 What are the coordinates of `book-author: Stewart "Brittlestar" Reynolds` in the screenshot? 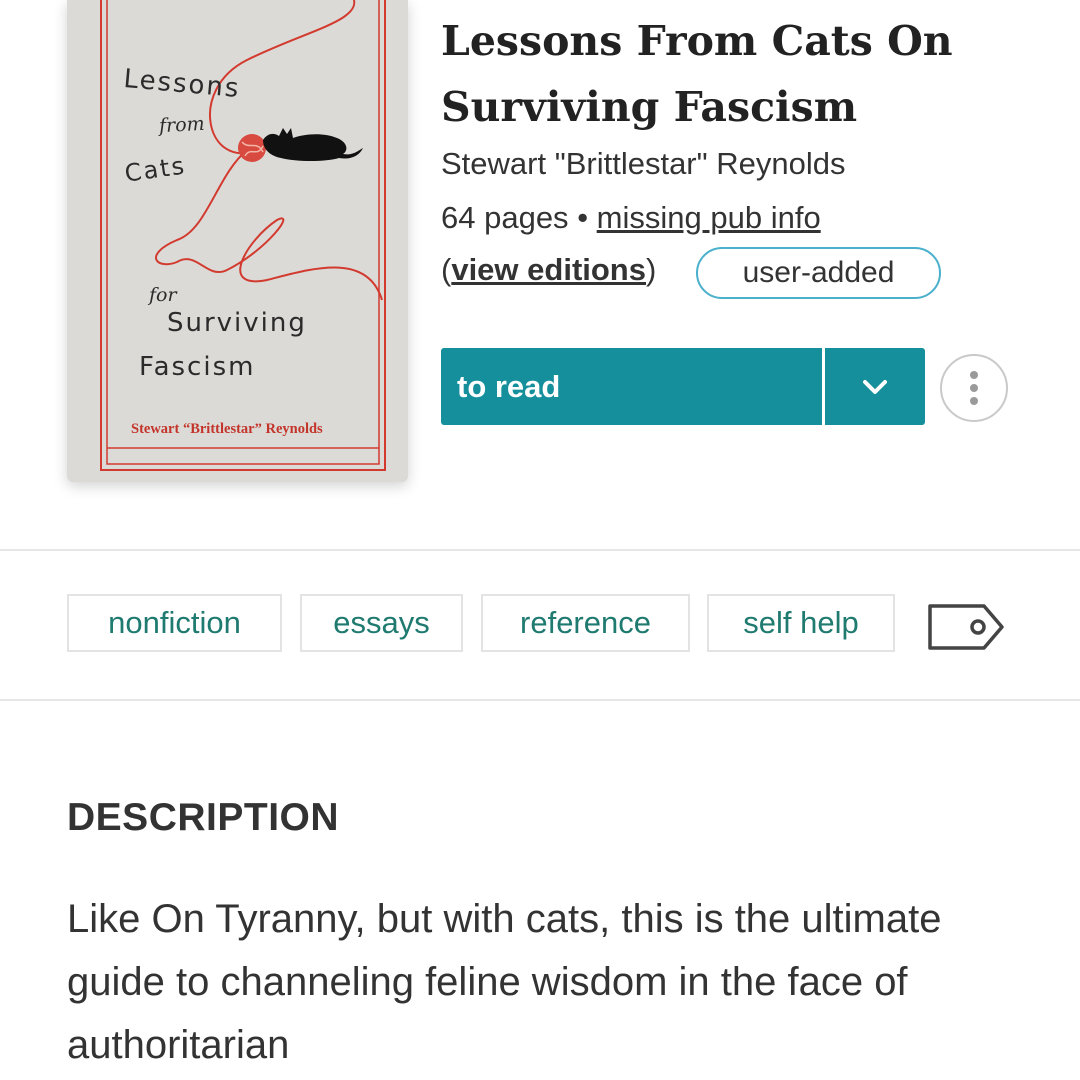 It's located at (643, 164).